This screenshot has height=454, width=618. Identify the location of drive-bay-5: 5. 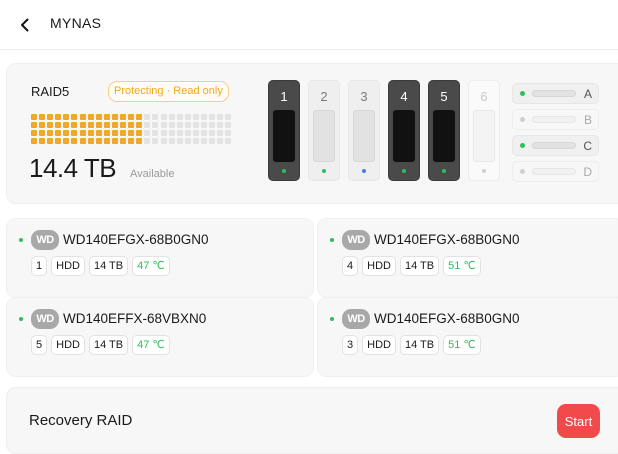
(444, 130).